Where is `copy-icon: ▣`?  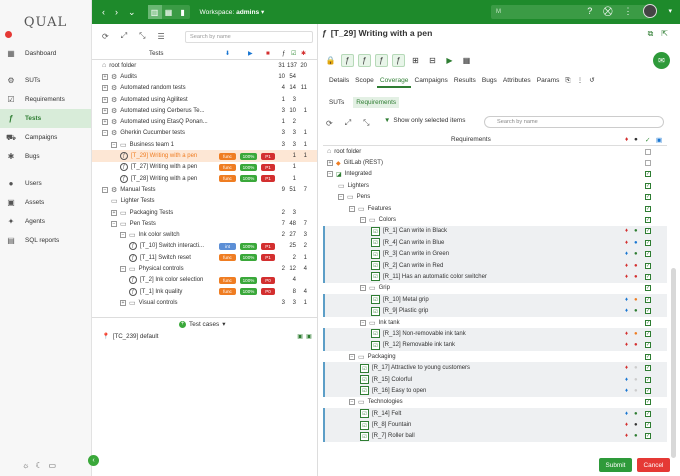 copy-icon: ▣ is located at coordinates (309, 336).